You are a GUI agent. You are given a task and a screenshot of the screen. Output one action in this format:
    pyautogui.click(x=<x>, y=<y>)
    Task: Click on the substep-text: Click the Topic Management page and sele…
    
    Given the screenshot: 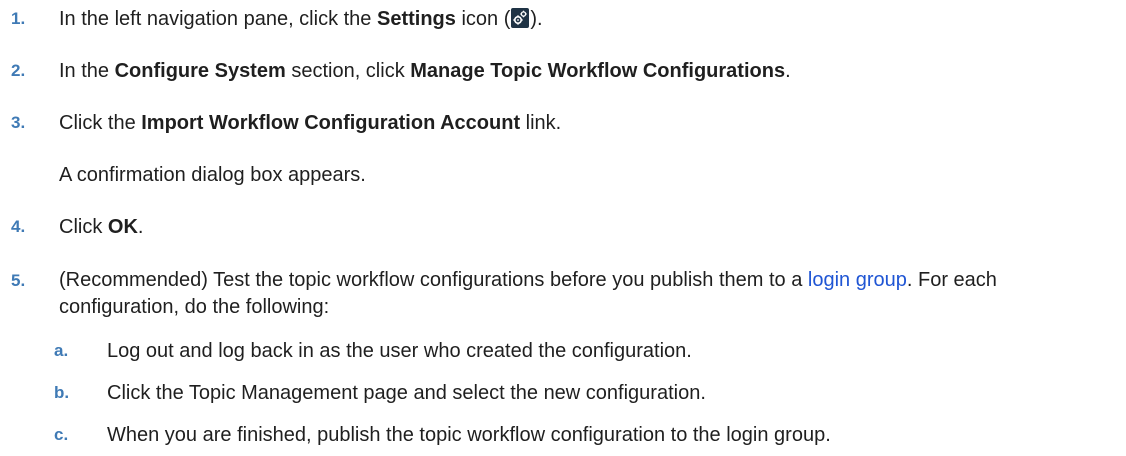 What is the action you would take?
    pyautogui.click(x=406, y=393)
    